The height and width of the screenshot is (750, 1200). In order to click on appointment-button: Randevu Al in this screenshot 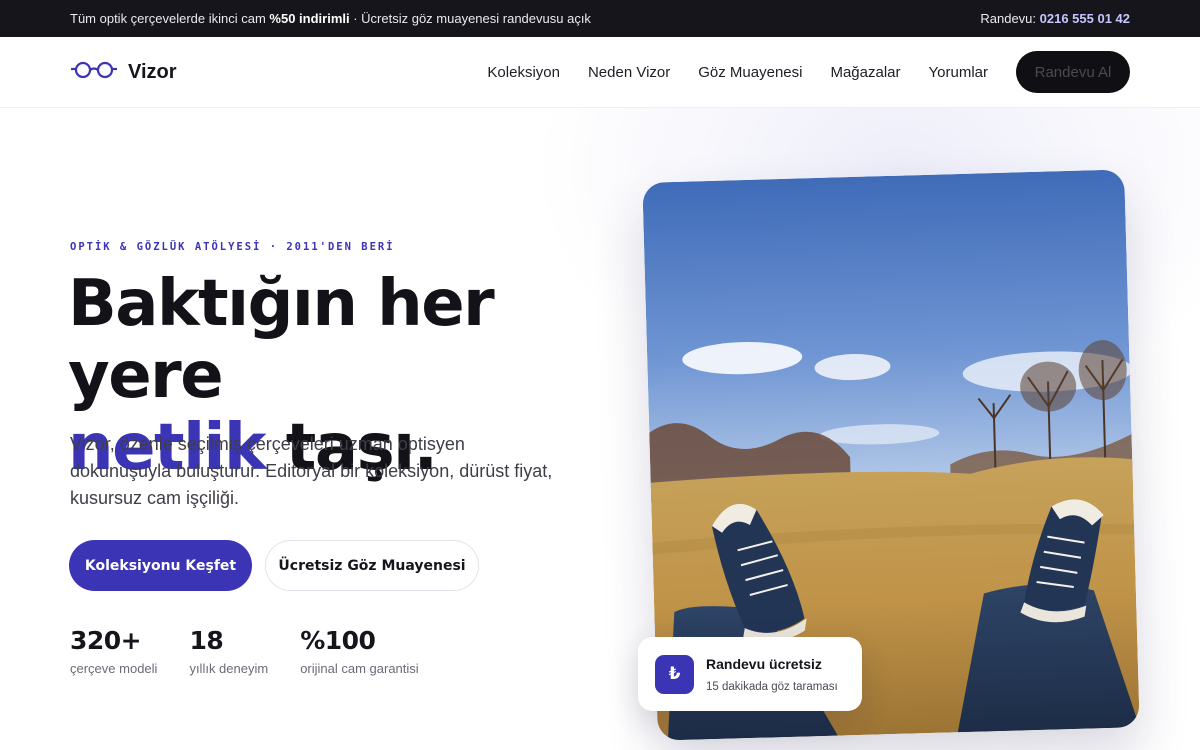, I will do `click(1073, 72)`.